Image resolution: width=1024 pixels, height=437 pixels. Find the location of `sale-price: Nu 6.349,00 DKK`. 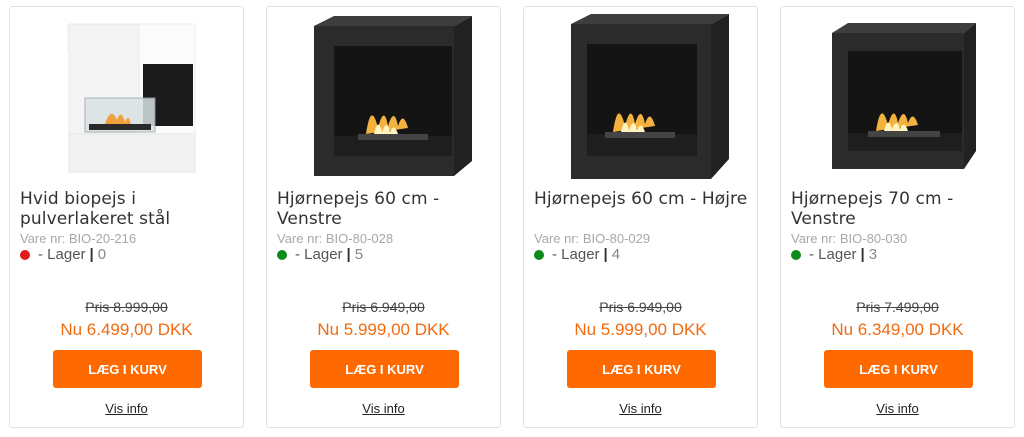

sale-price: Nu 6.349,00 DKK is located at coordinates (897, 329).